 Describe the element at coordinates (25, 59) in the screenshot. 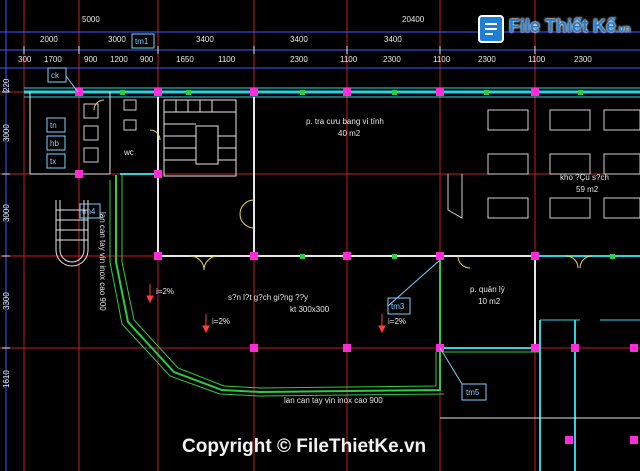

I see `dim-row2: 300` at that location.